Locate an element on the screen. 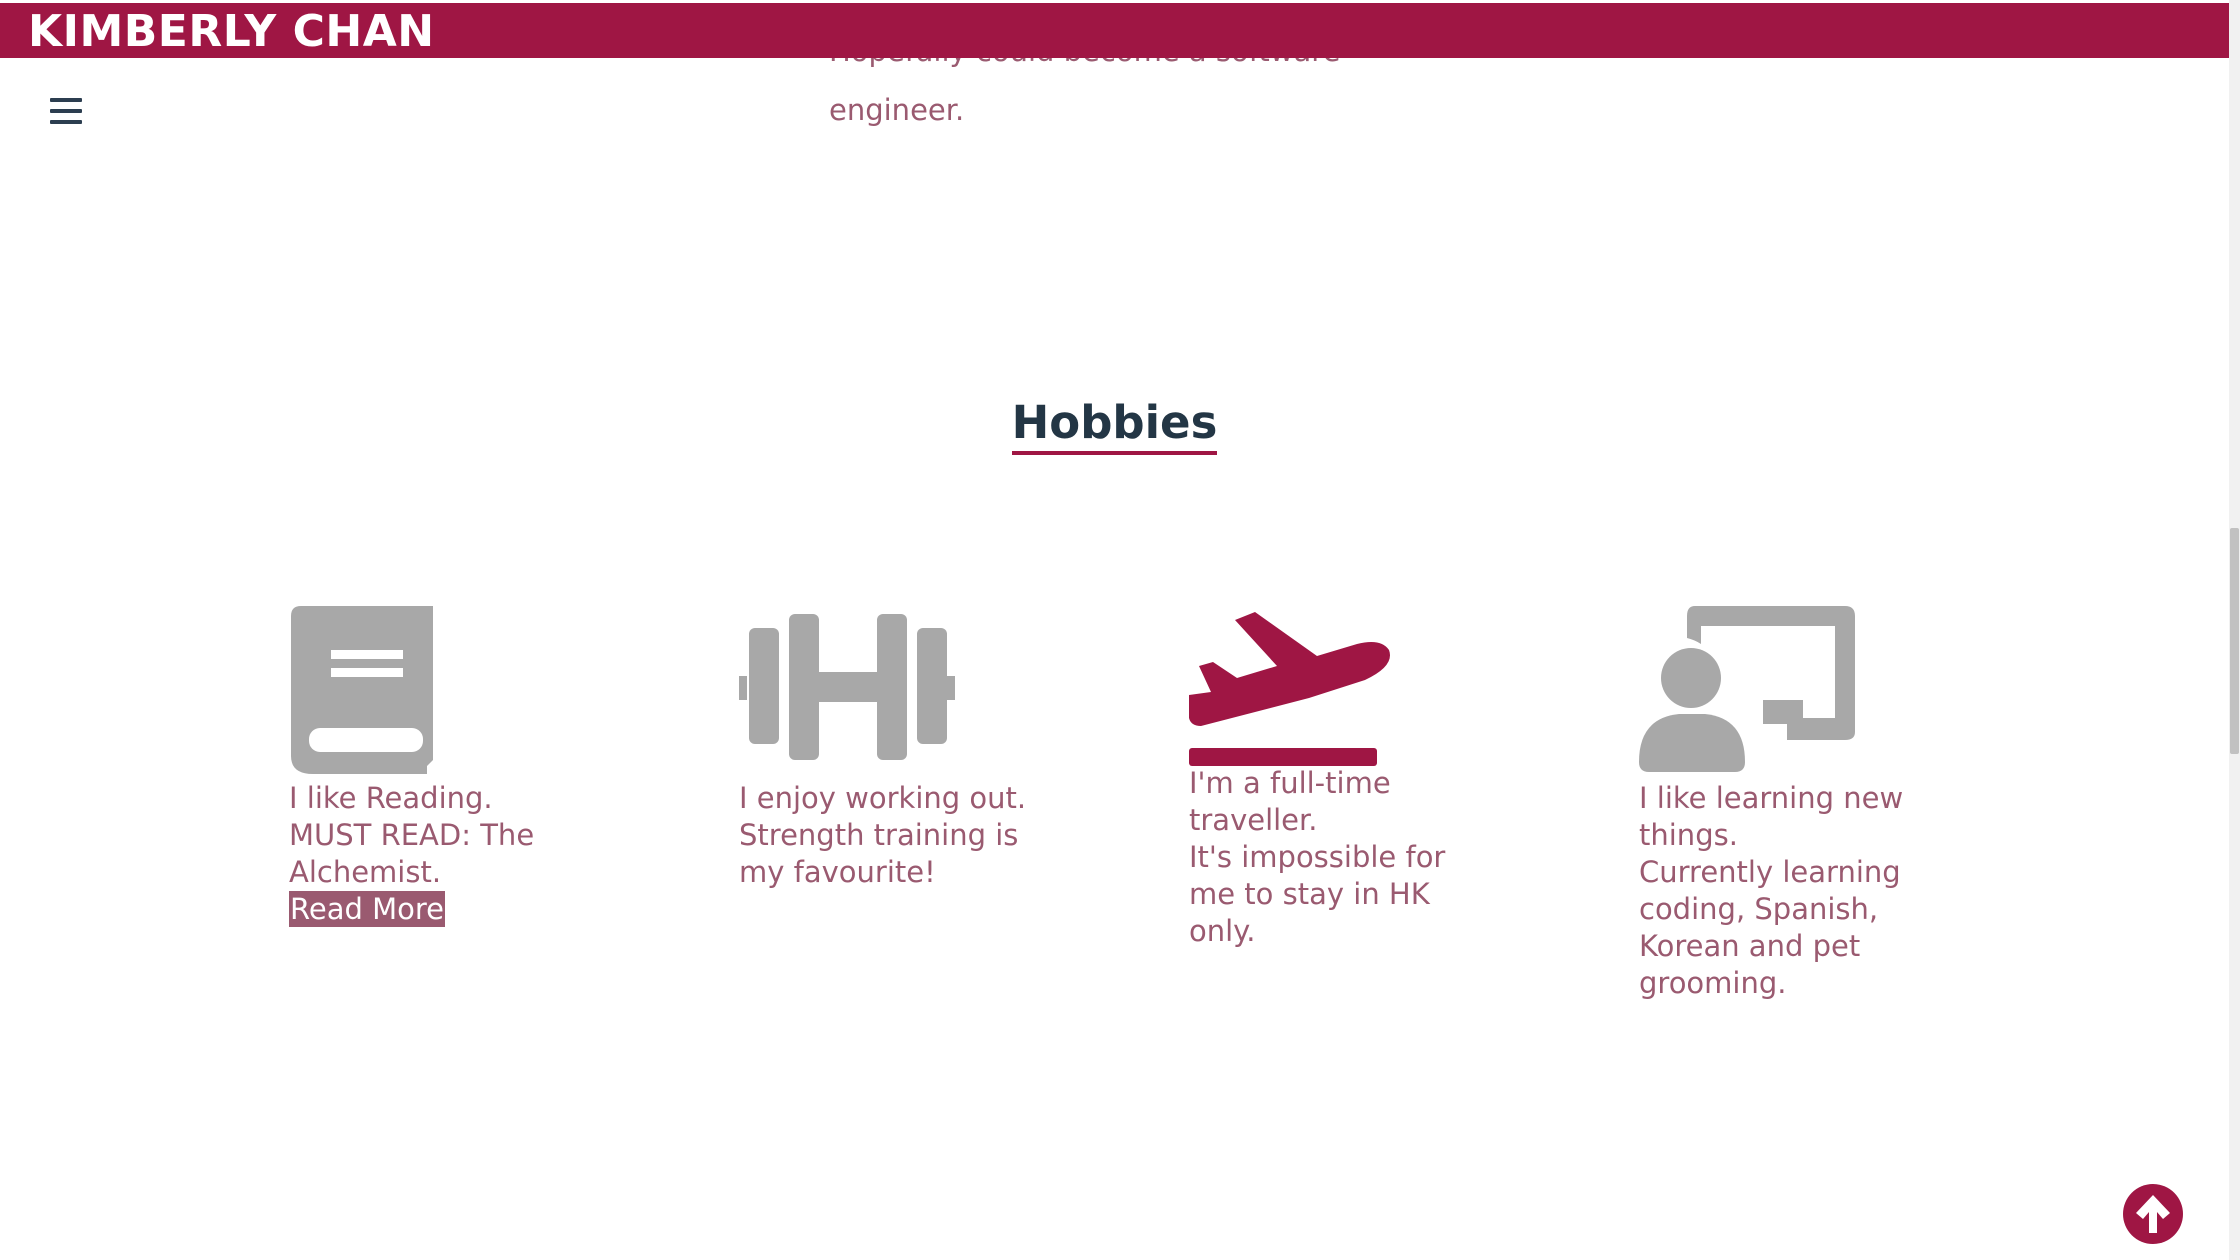 The height and width of the screenshot is (1260, 2240). chalkboard-teacher-icon is located at coordinates (1747, 689).